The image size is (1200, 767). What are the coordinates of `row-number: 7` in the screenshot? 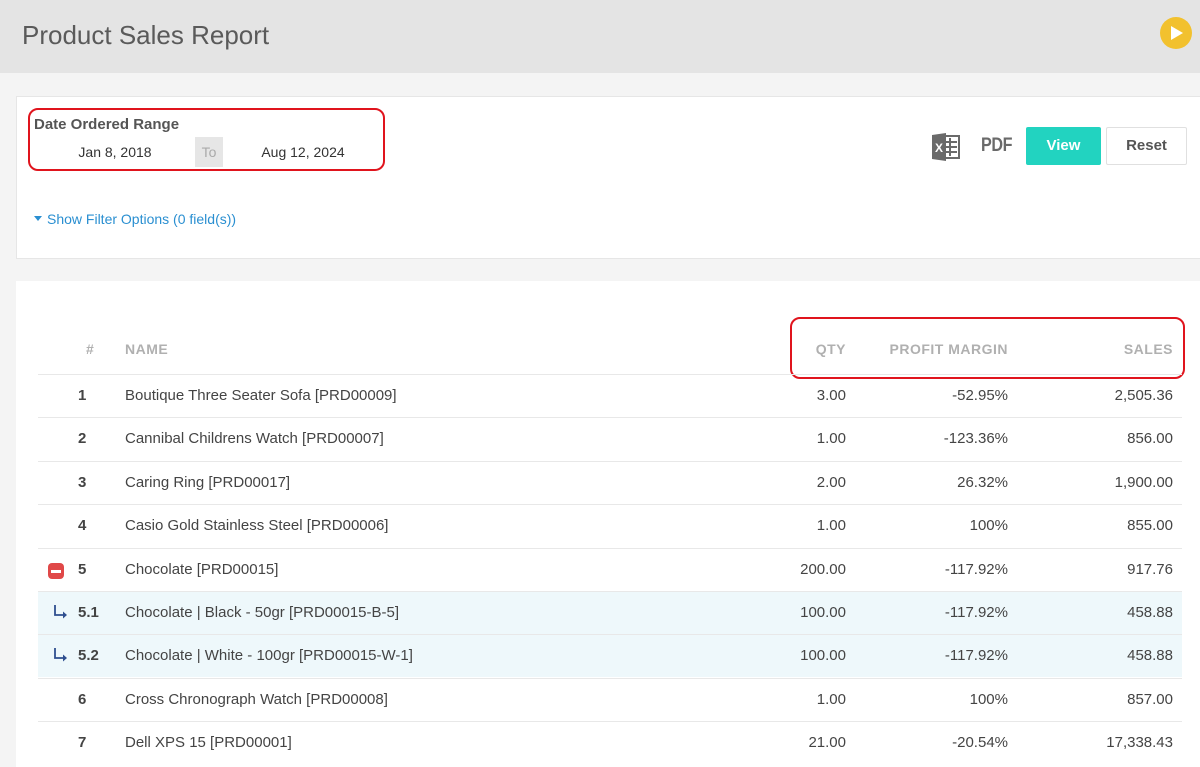 It's located at (82, 742).